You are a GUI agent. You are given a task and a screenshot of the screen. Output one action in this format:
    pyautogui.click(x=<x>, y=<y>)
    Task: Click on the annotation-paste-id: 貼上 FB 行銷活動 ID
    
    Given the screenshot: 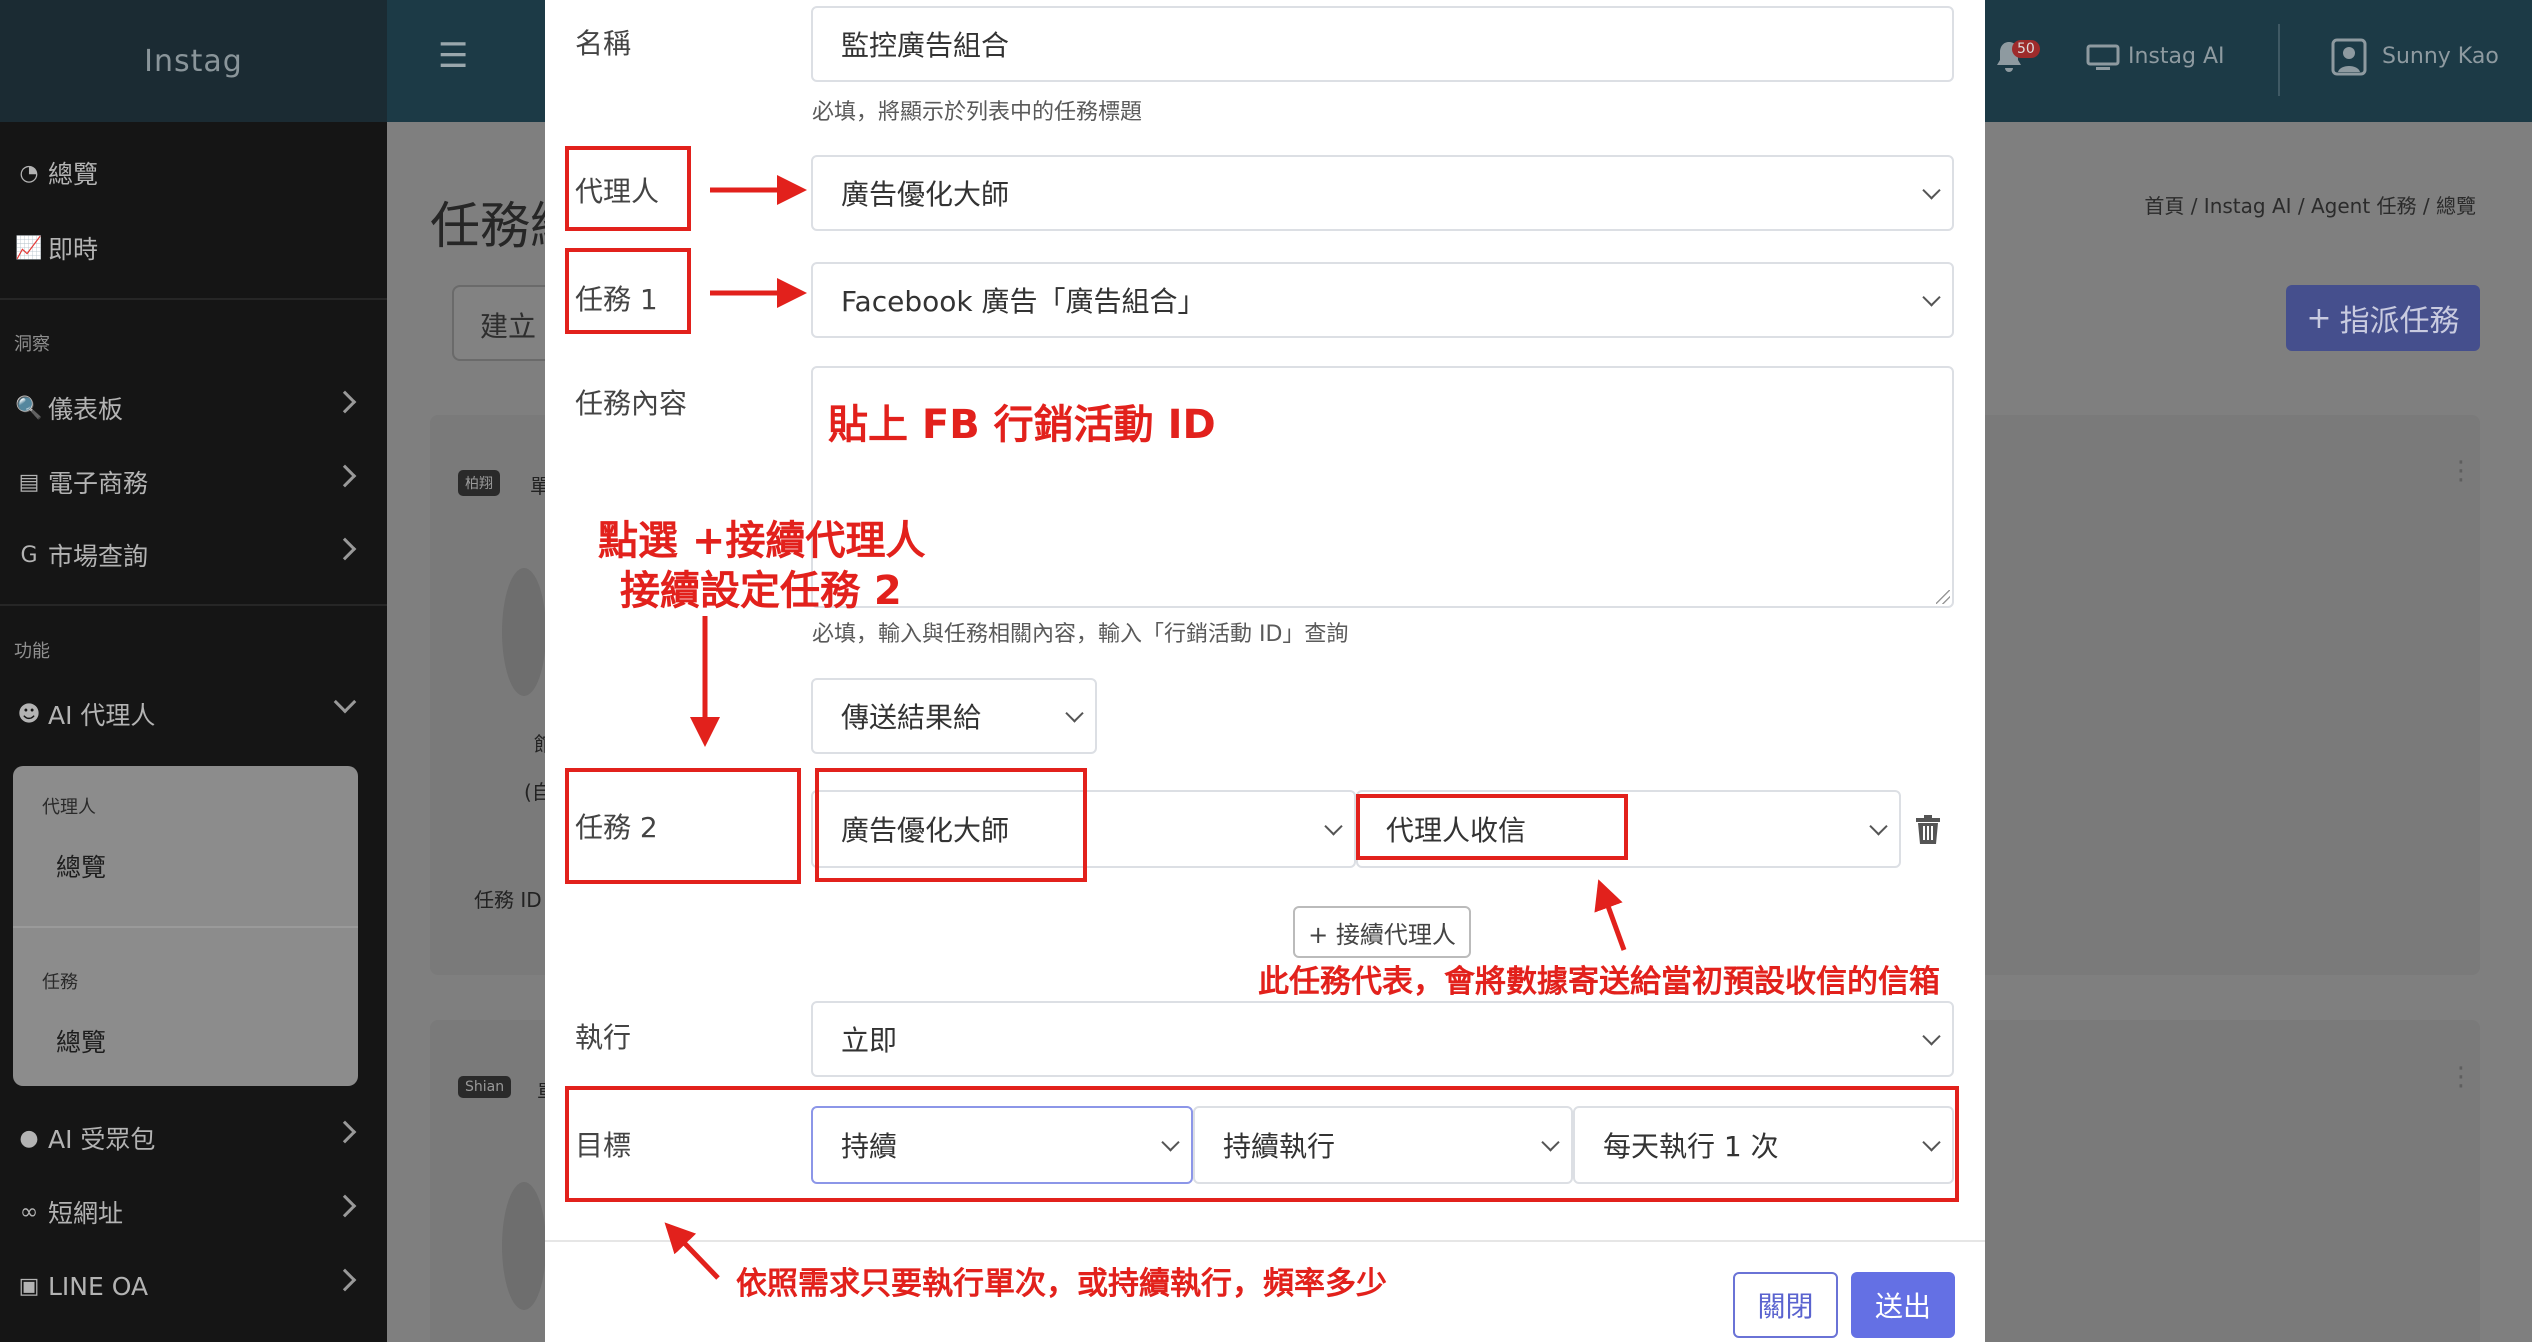 What is the action you would take?
    pyautogui.click(x=1022, y=425)
    